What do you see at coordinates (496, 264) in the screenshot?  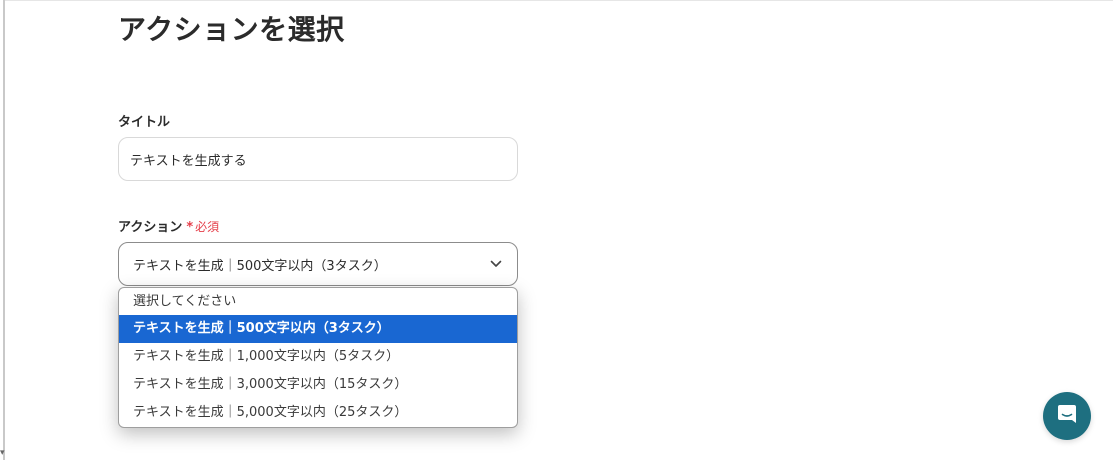 I see `chevron-down-icon` at bounding box center [496, 264].